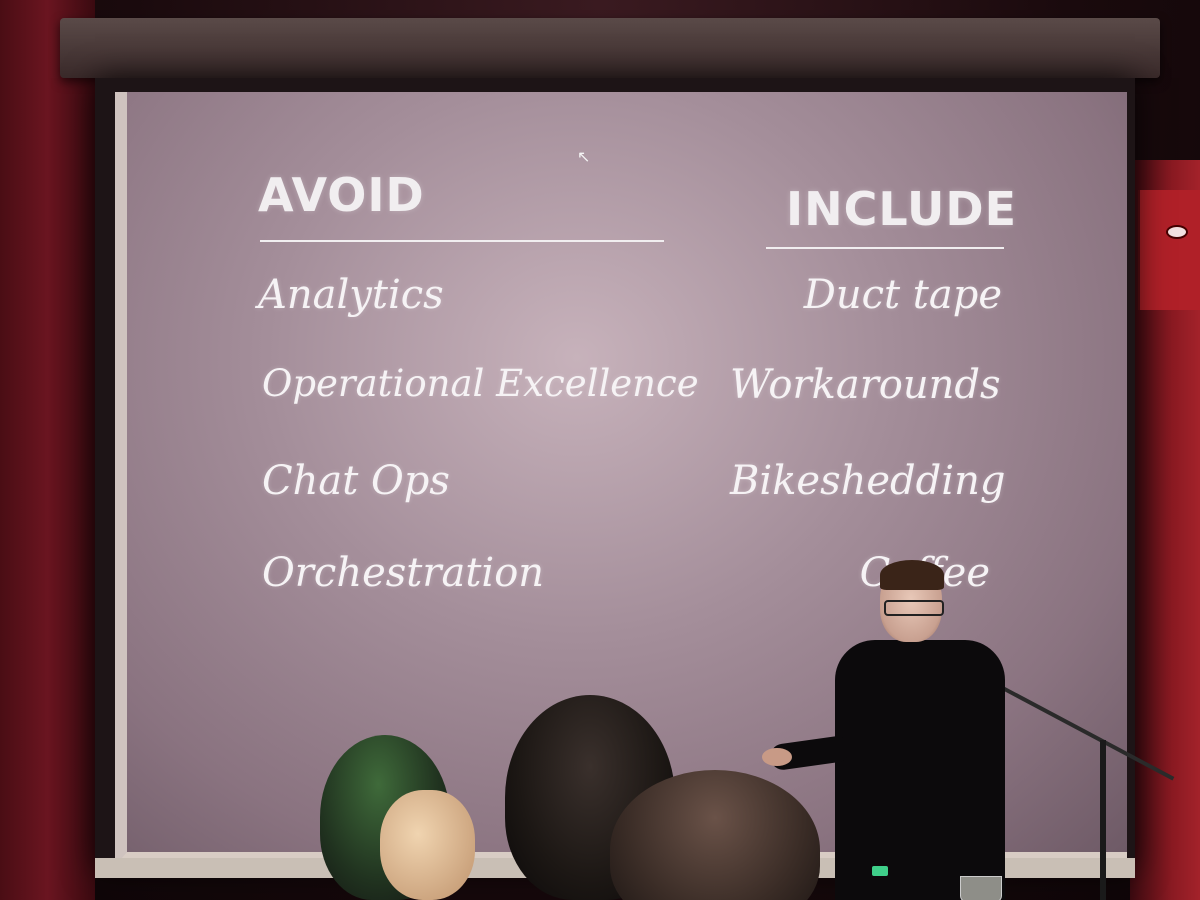  Describe the element at coordinates (885, 248) in the screenshot. I see `include-underline` at that location.